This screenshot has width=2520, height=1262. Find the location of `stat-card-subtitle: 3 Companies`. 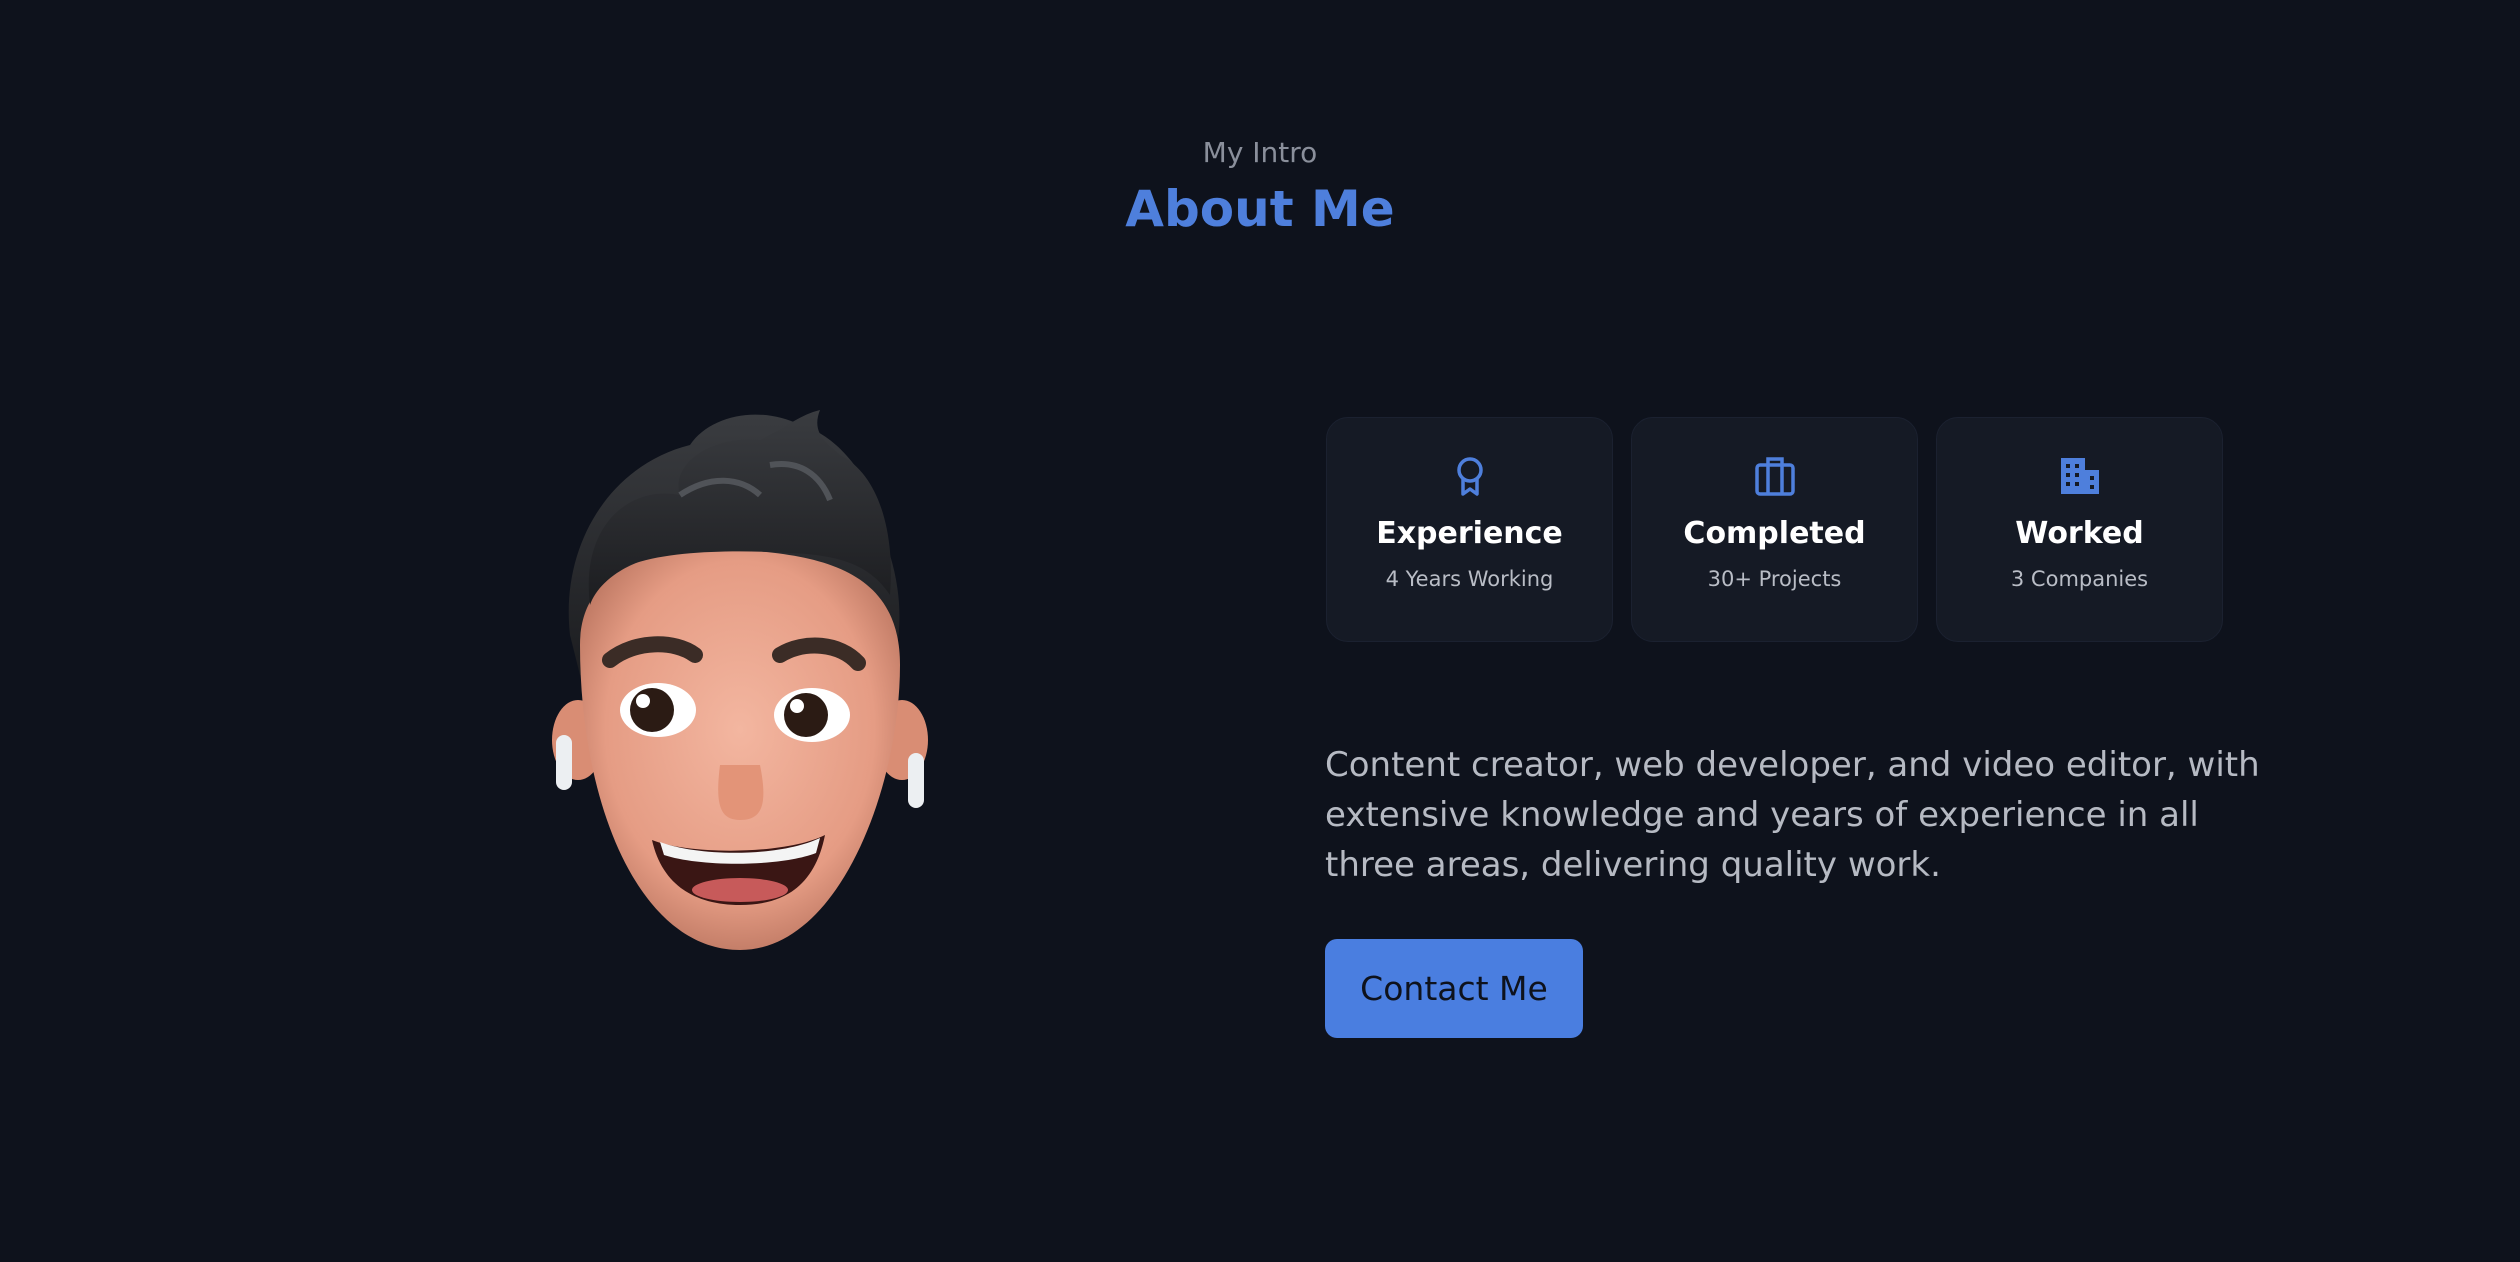

stat-card-subtitle: 3 Companies is located at coordinates (2079, 579).